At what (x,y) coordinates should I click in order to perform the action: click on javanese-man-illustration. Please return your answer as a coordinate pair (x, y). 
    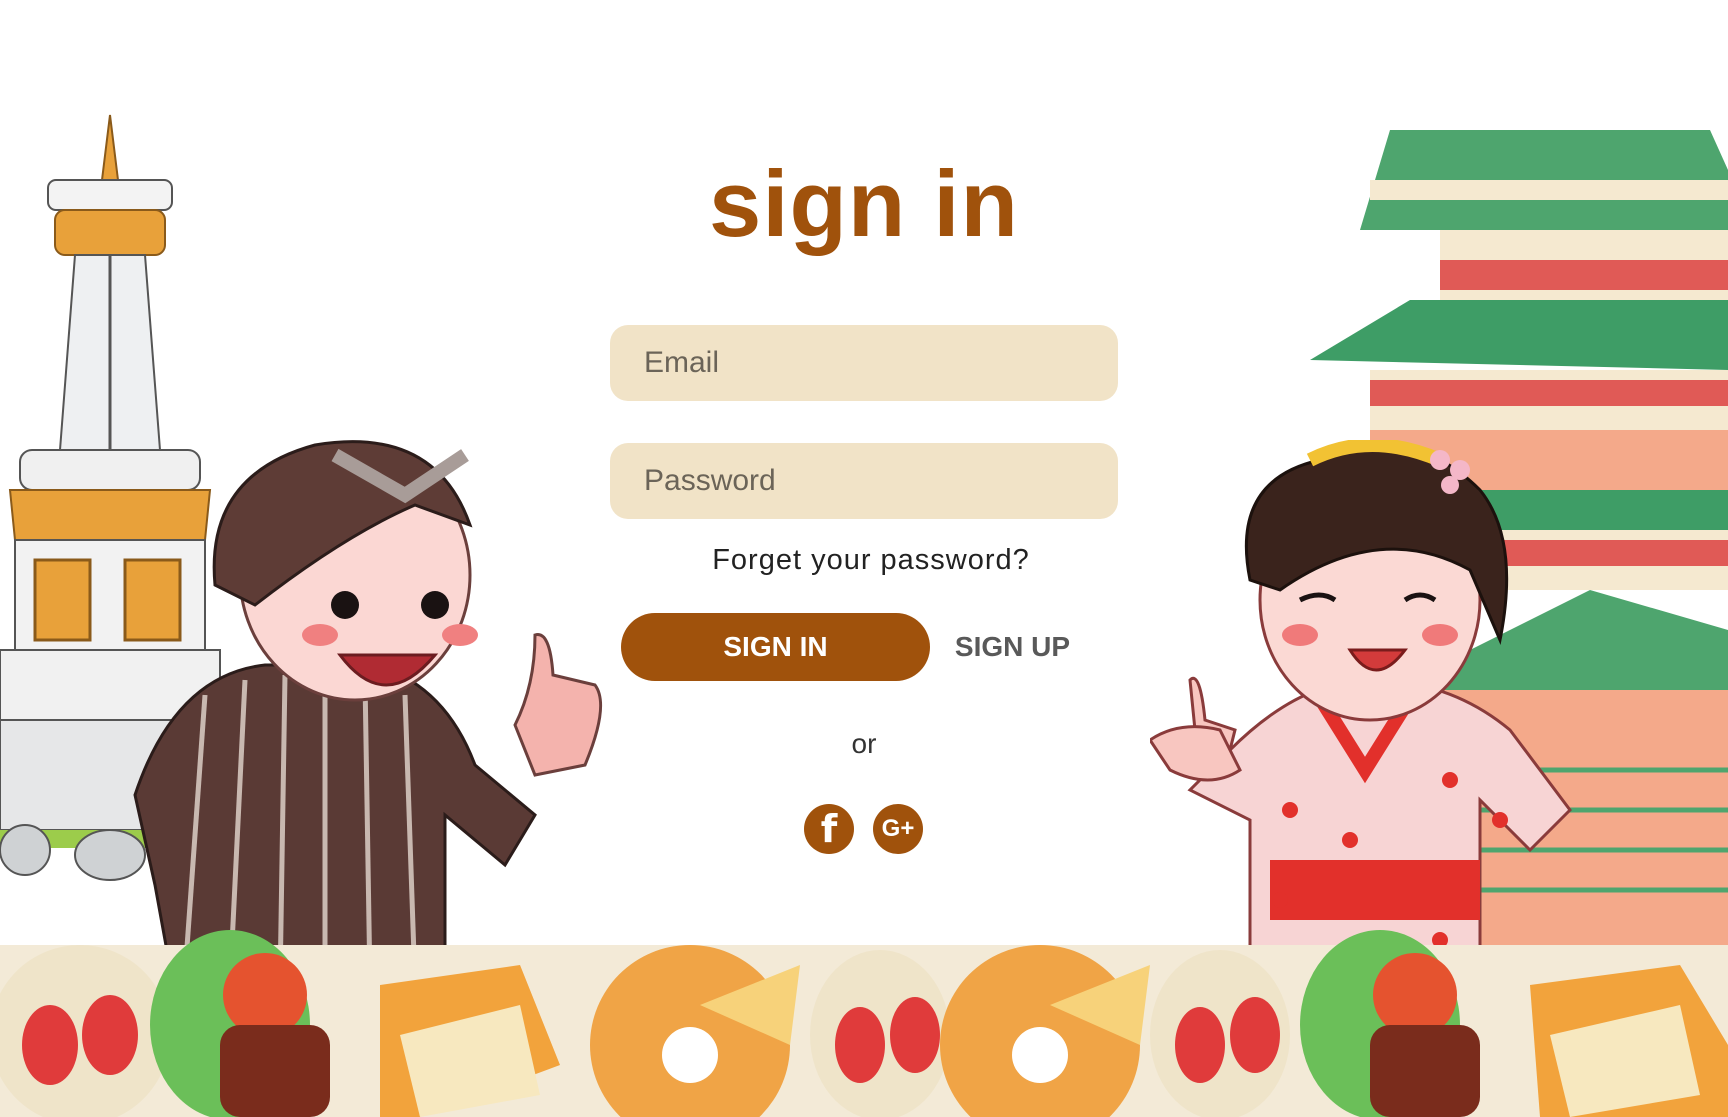
    Looking at the image, I should click on (368, 717).